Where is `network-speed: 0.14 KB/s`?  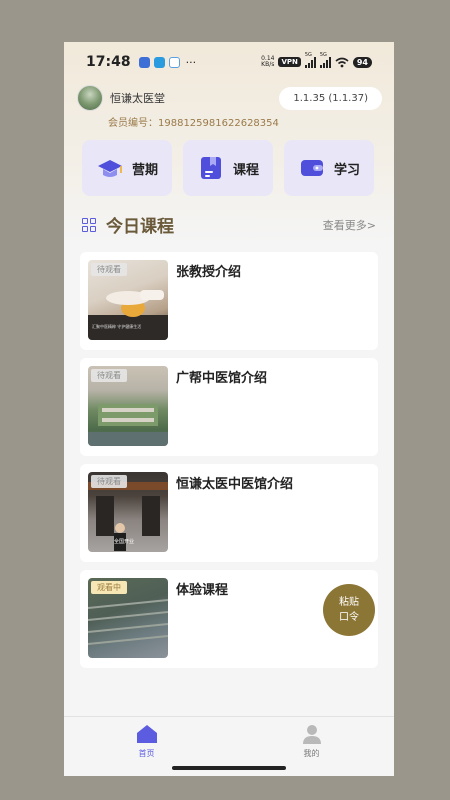 network-speed: 0.14 KB/s is located at coordinates (267, 62).